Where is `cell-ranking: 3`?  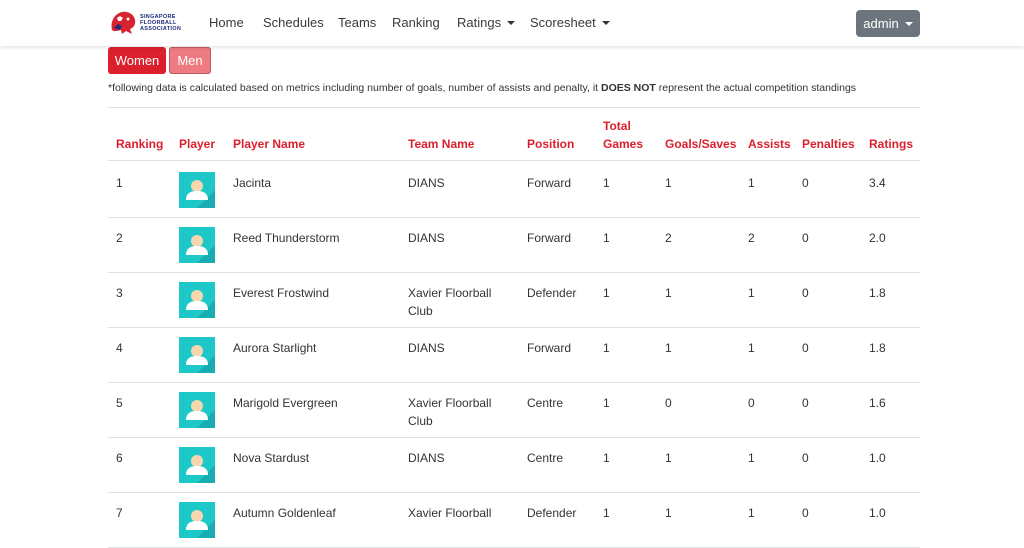
cell-ranking: 3 is located at coordinates (119, 293).